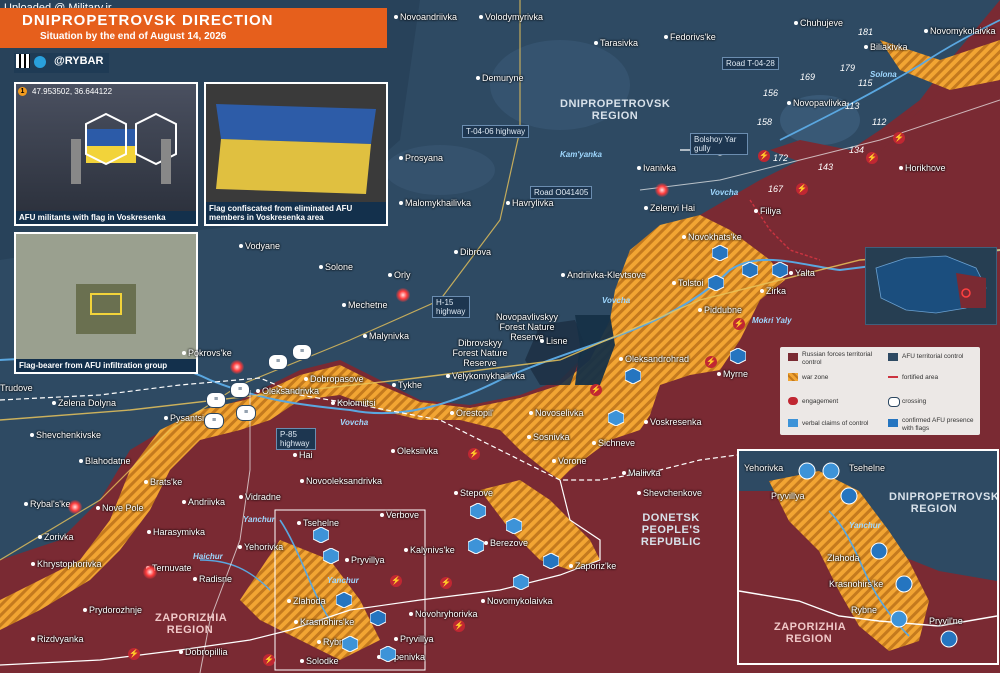  What do you see at coordinates (883, 74) in the screenshot?
I see `river-label: Solona` at bounding box center [883, 74].